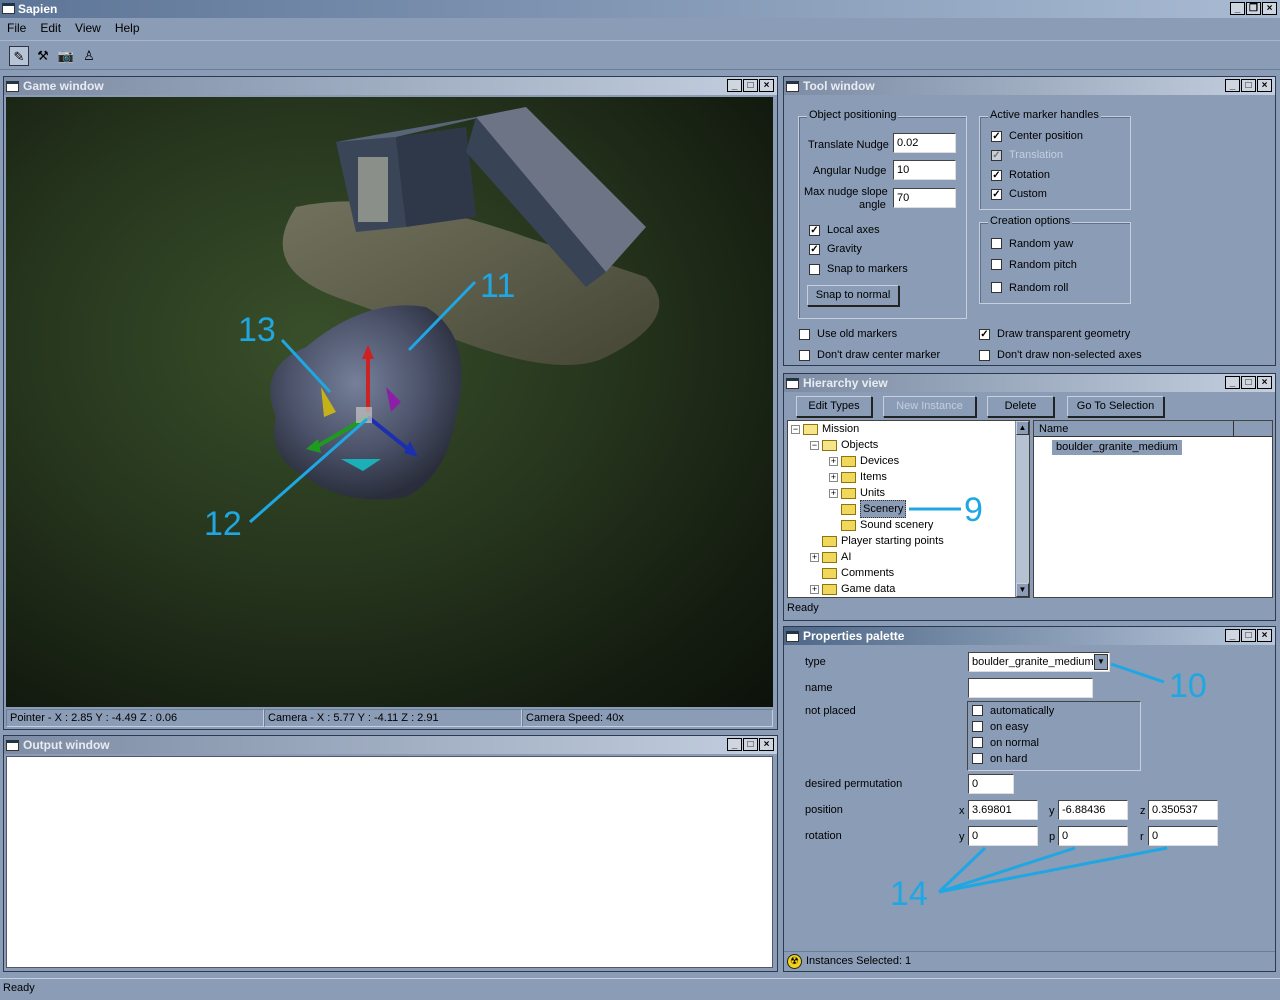 The width and height of the screenshot is (1280, 1000). I want to click on path-tool-icon: ⚒, so click(43, 56).